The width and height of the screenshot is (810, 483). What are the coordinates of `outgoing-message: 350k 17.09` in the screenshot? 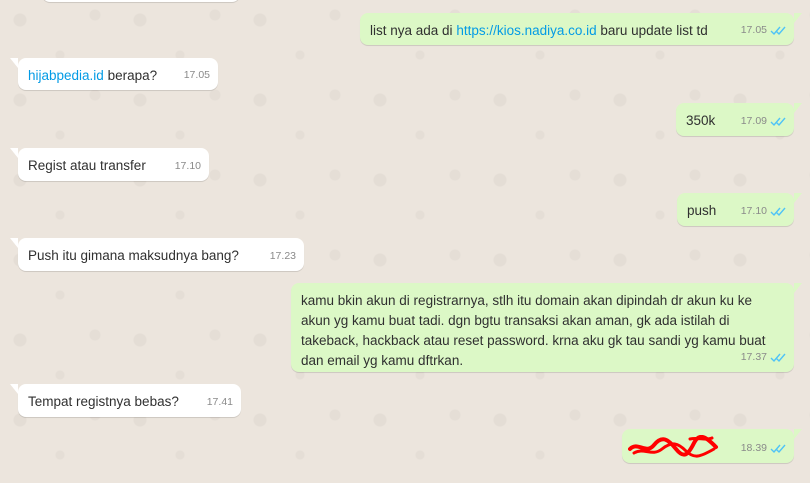 It's located at (739, 119).